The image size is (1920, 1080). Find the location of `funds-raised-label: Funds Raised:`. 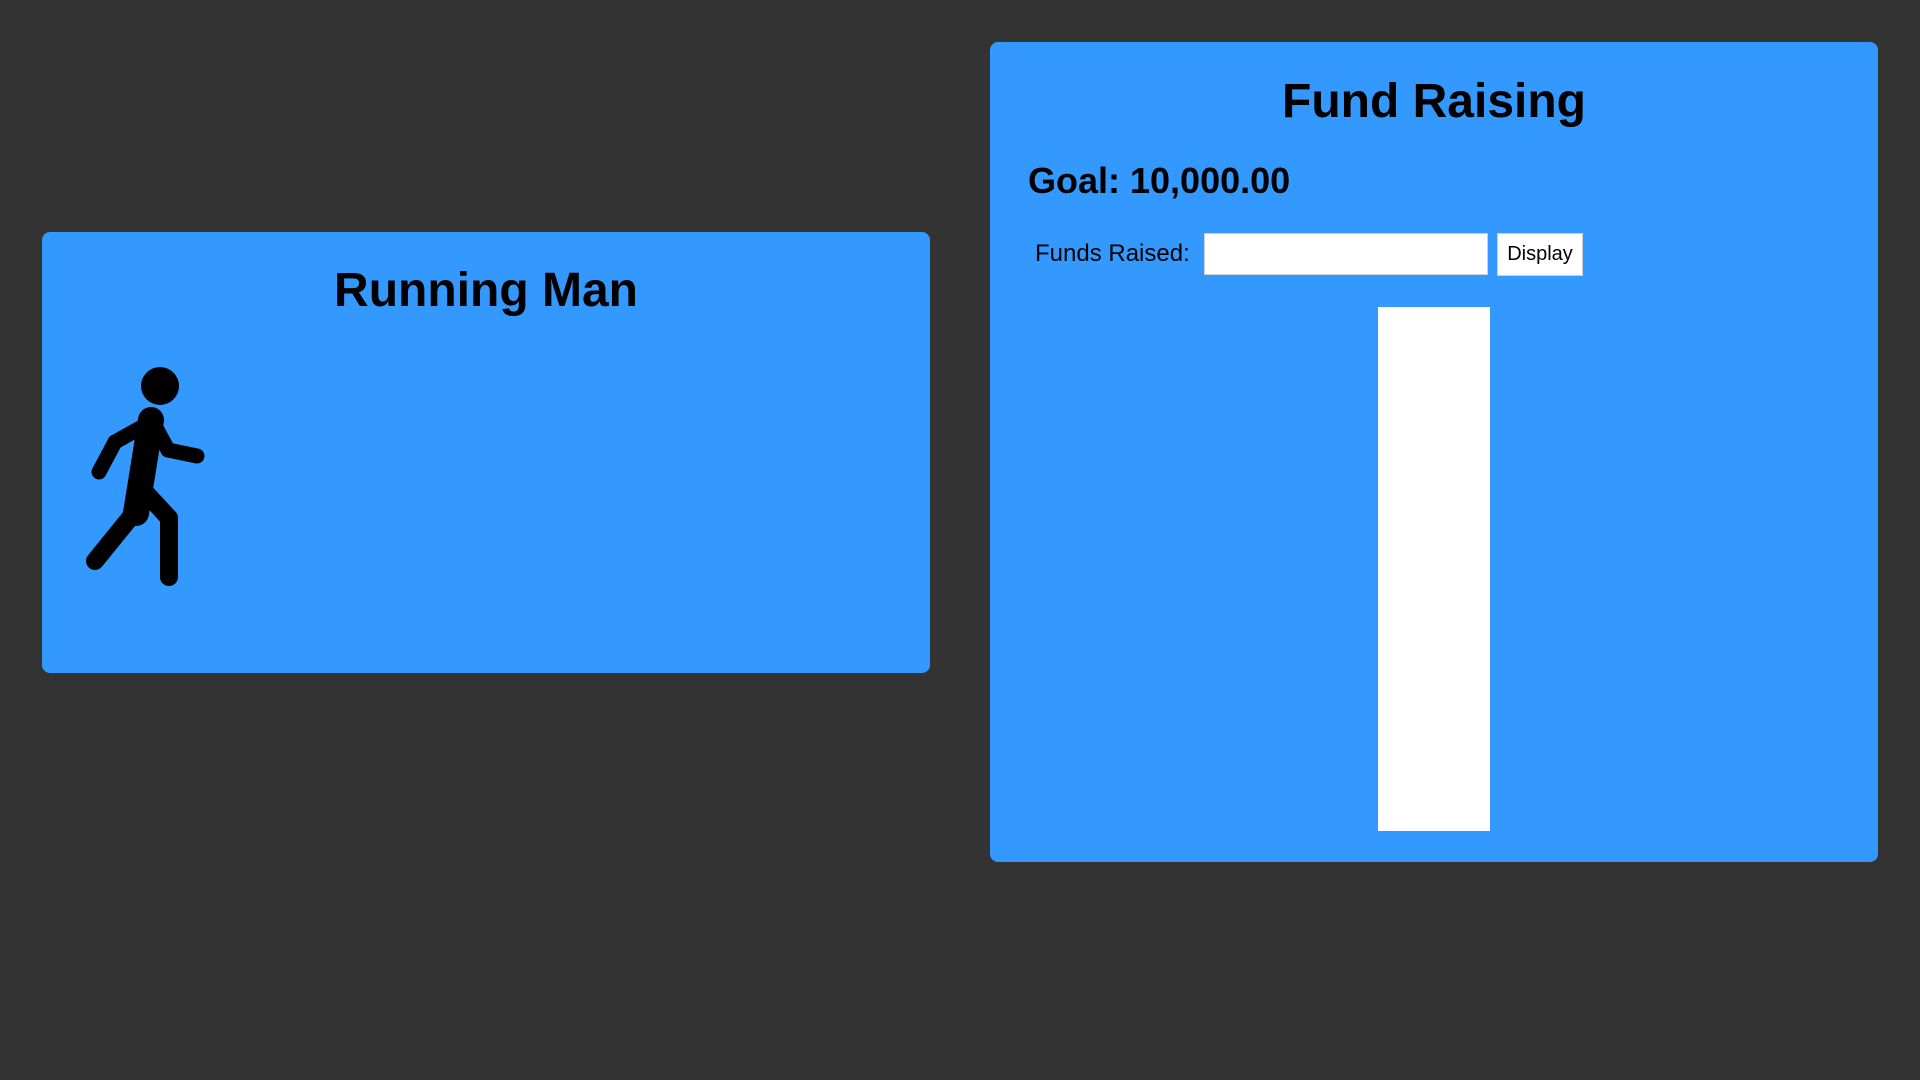

funds-raised-label: Funds Raised: is located at coordinates (1112, 253).